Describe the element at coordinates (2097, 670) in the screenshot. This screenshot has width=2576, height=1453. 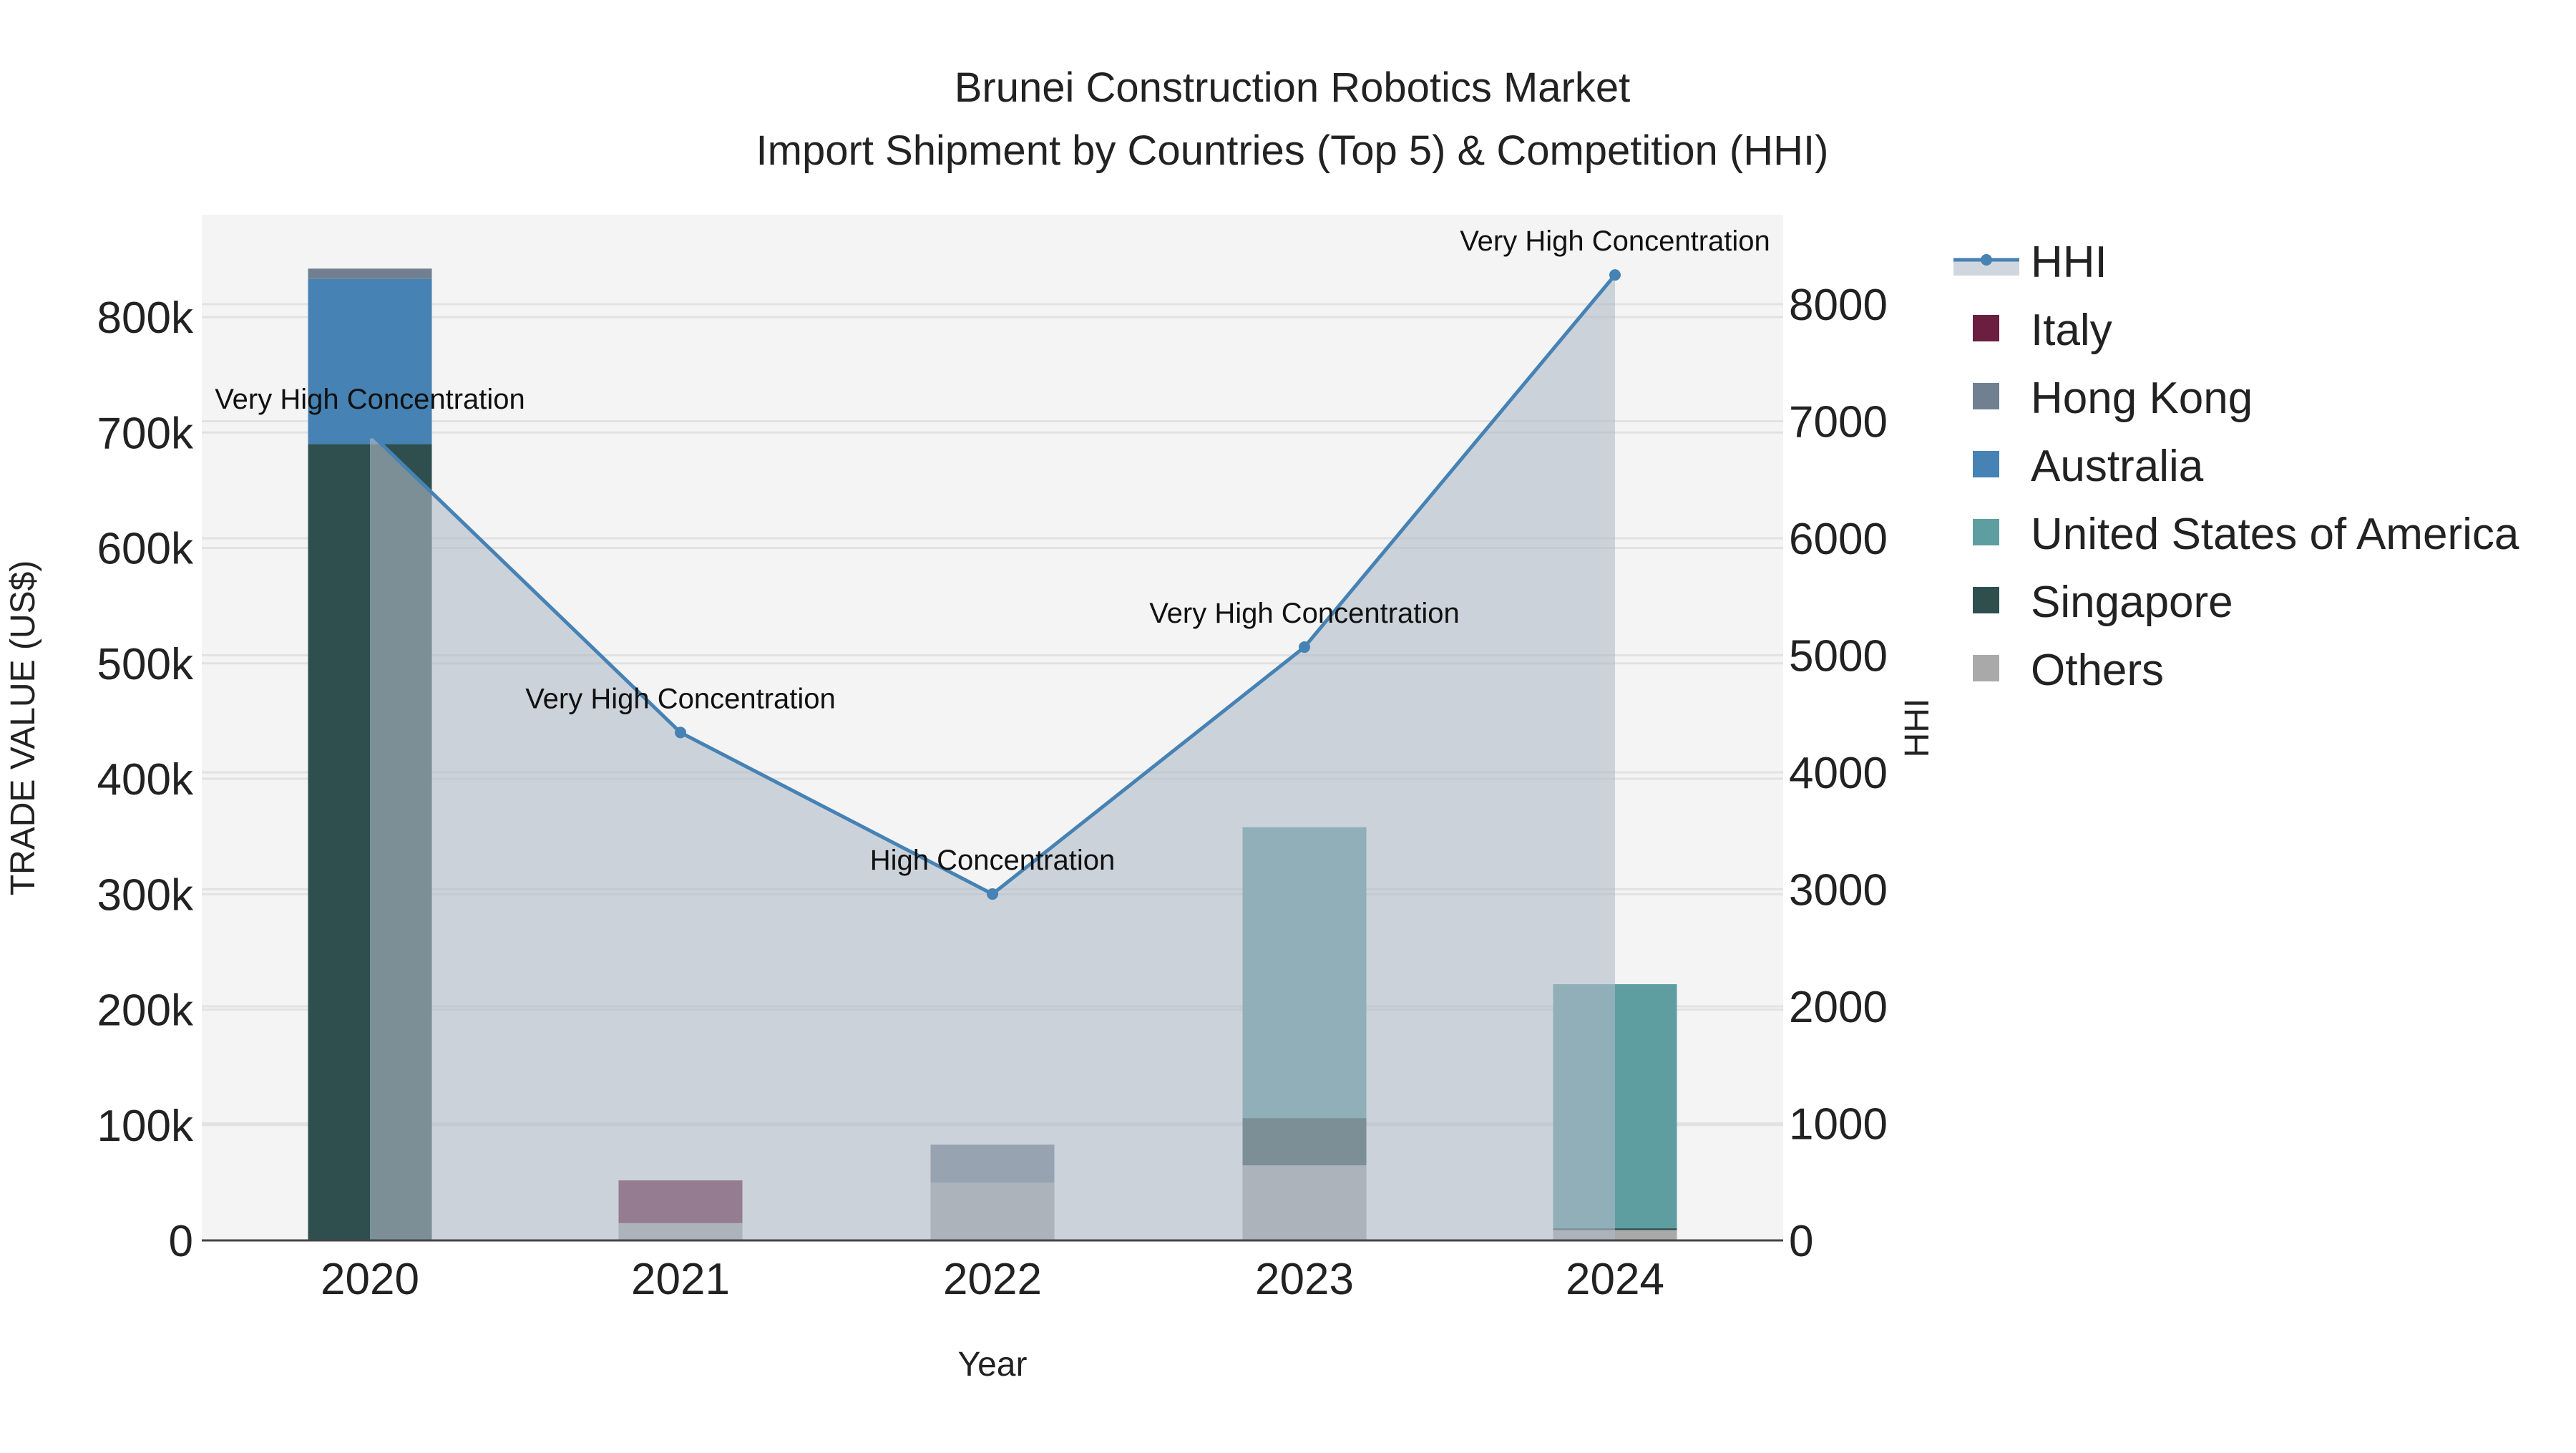
I see `legend-item: Others` at that location.